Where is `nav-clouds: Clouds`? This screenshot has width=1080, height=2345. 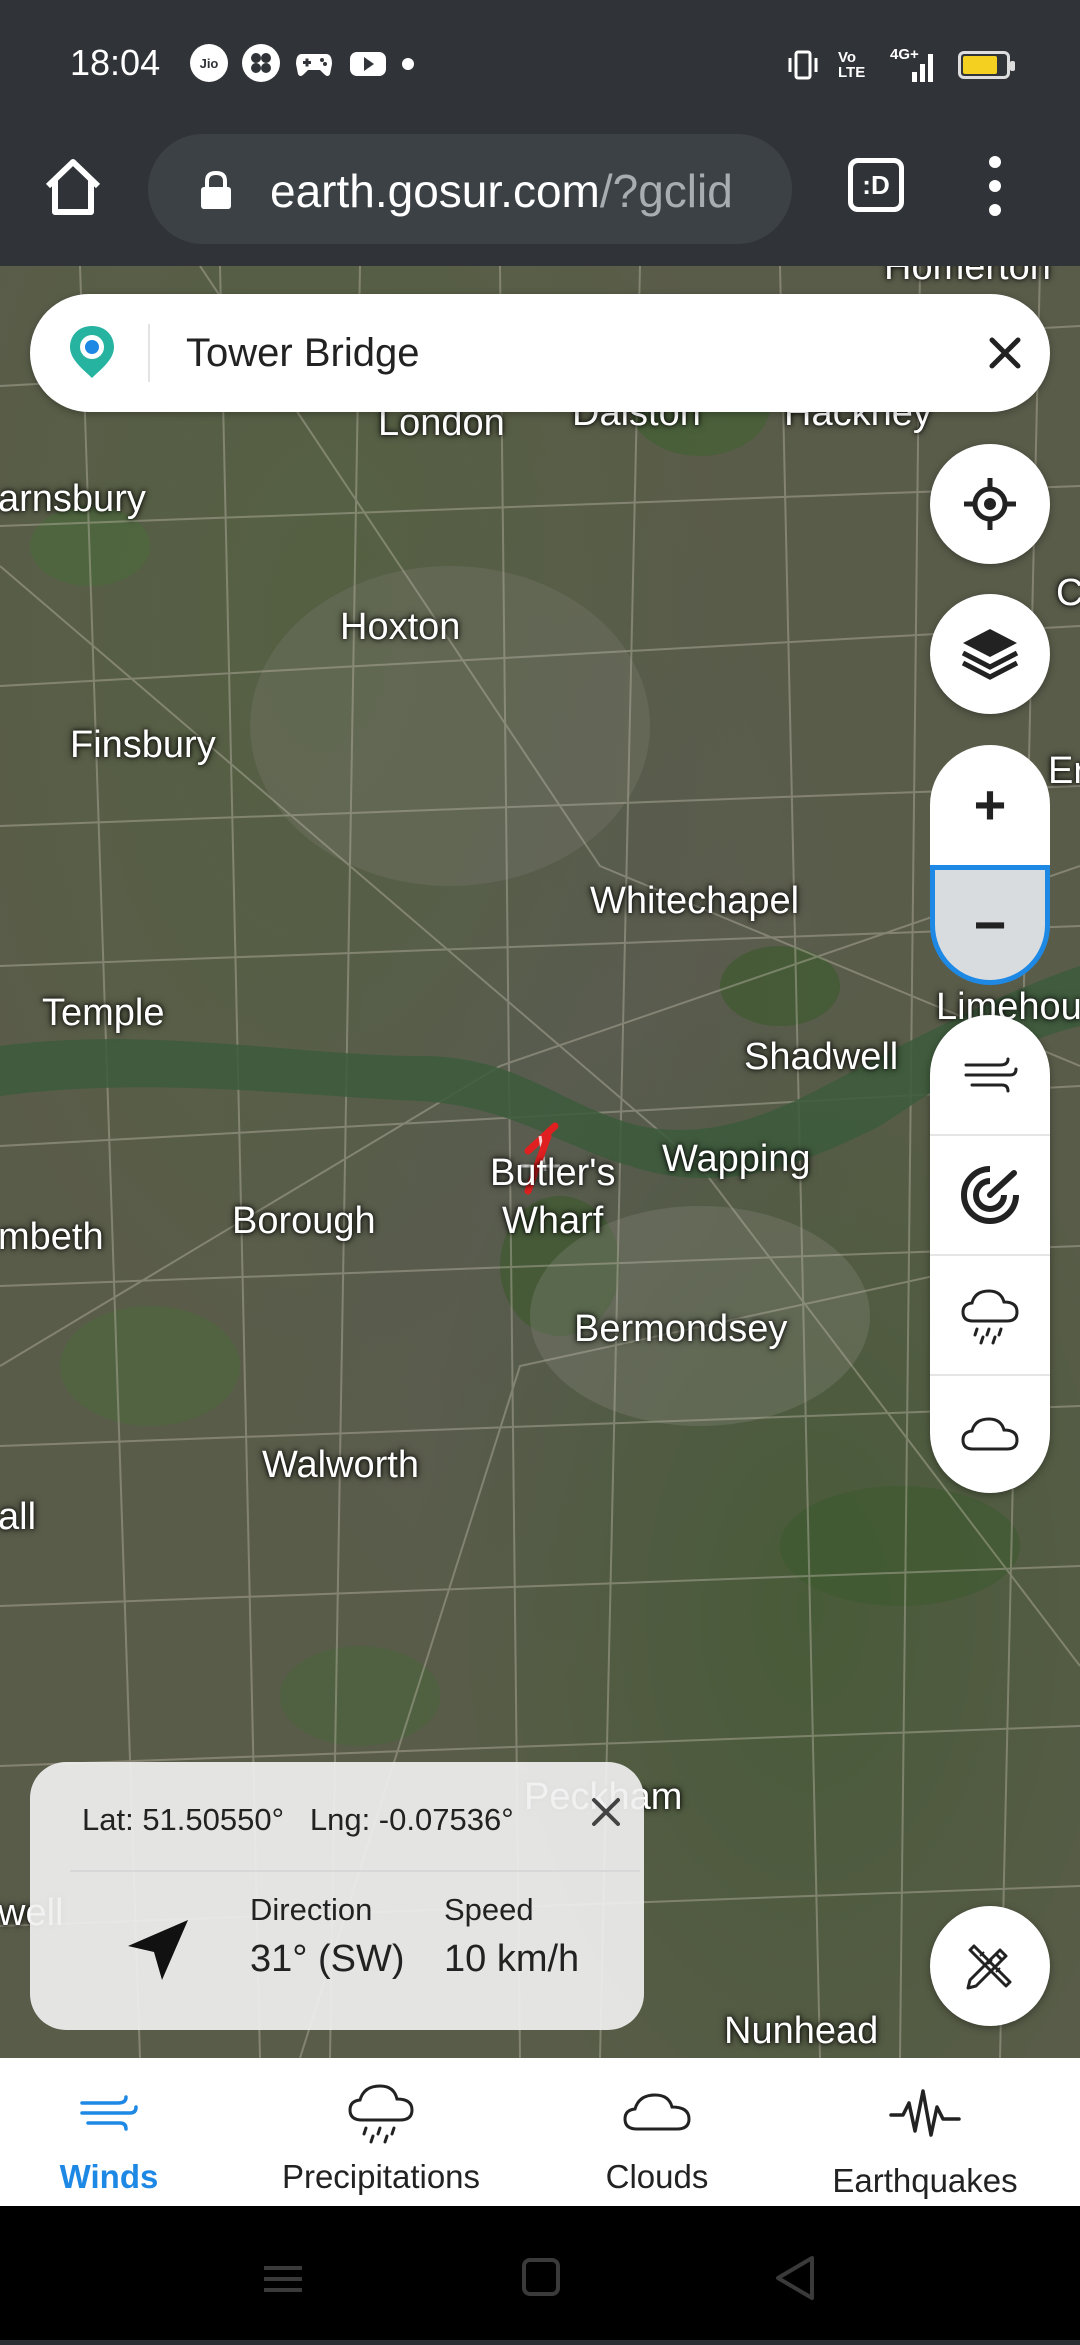 nav-clouds: Clouds is located at coordinates (657, 2132).